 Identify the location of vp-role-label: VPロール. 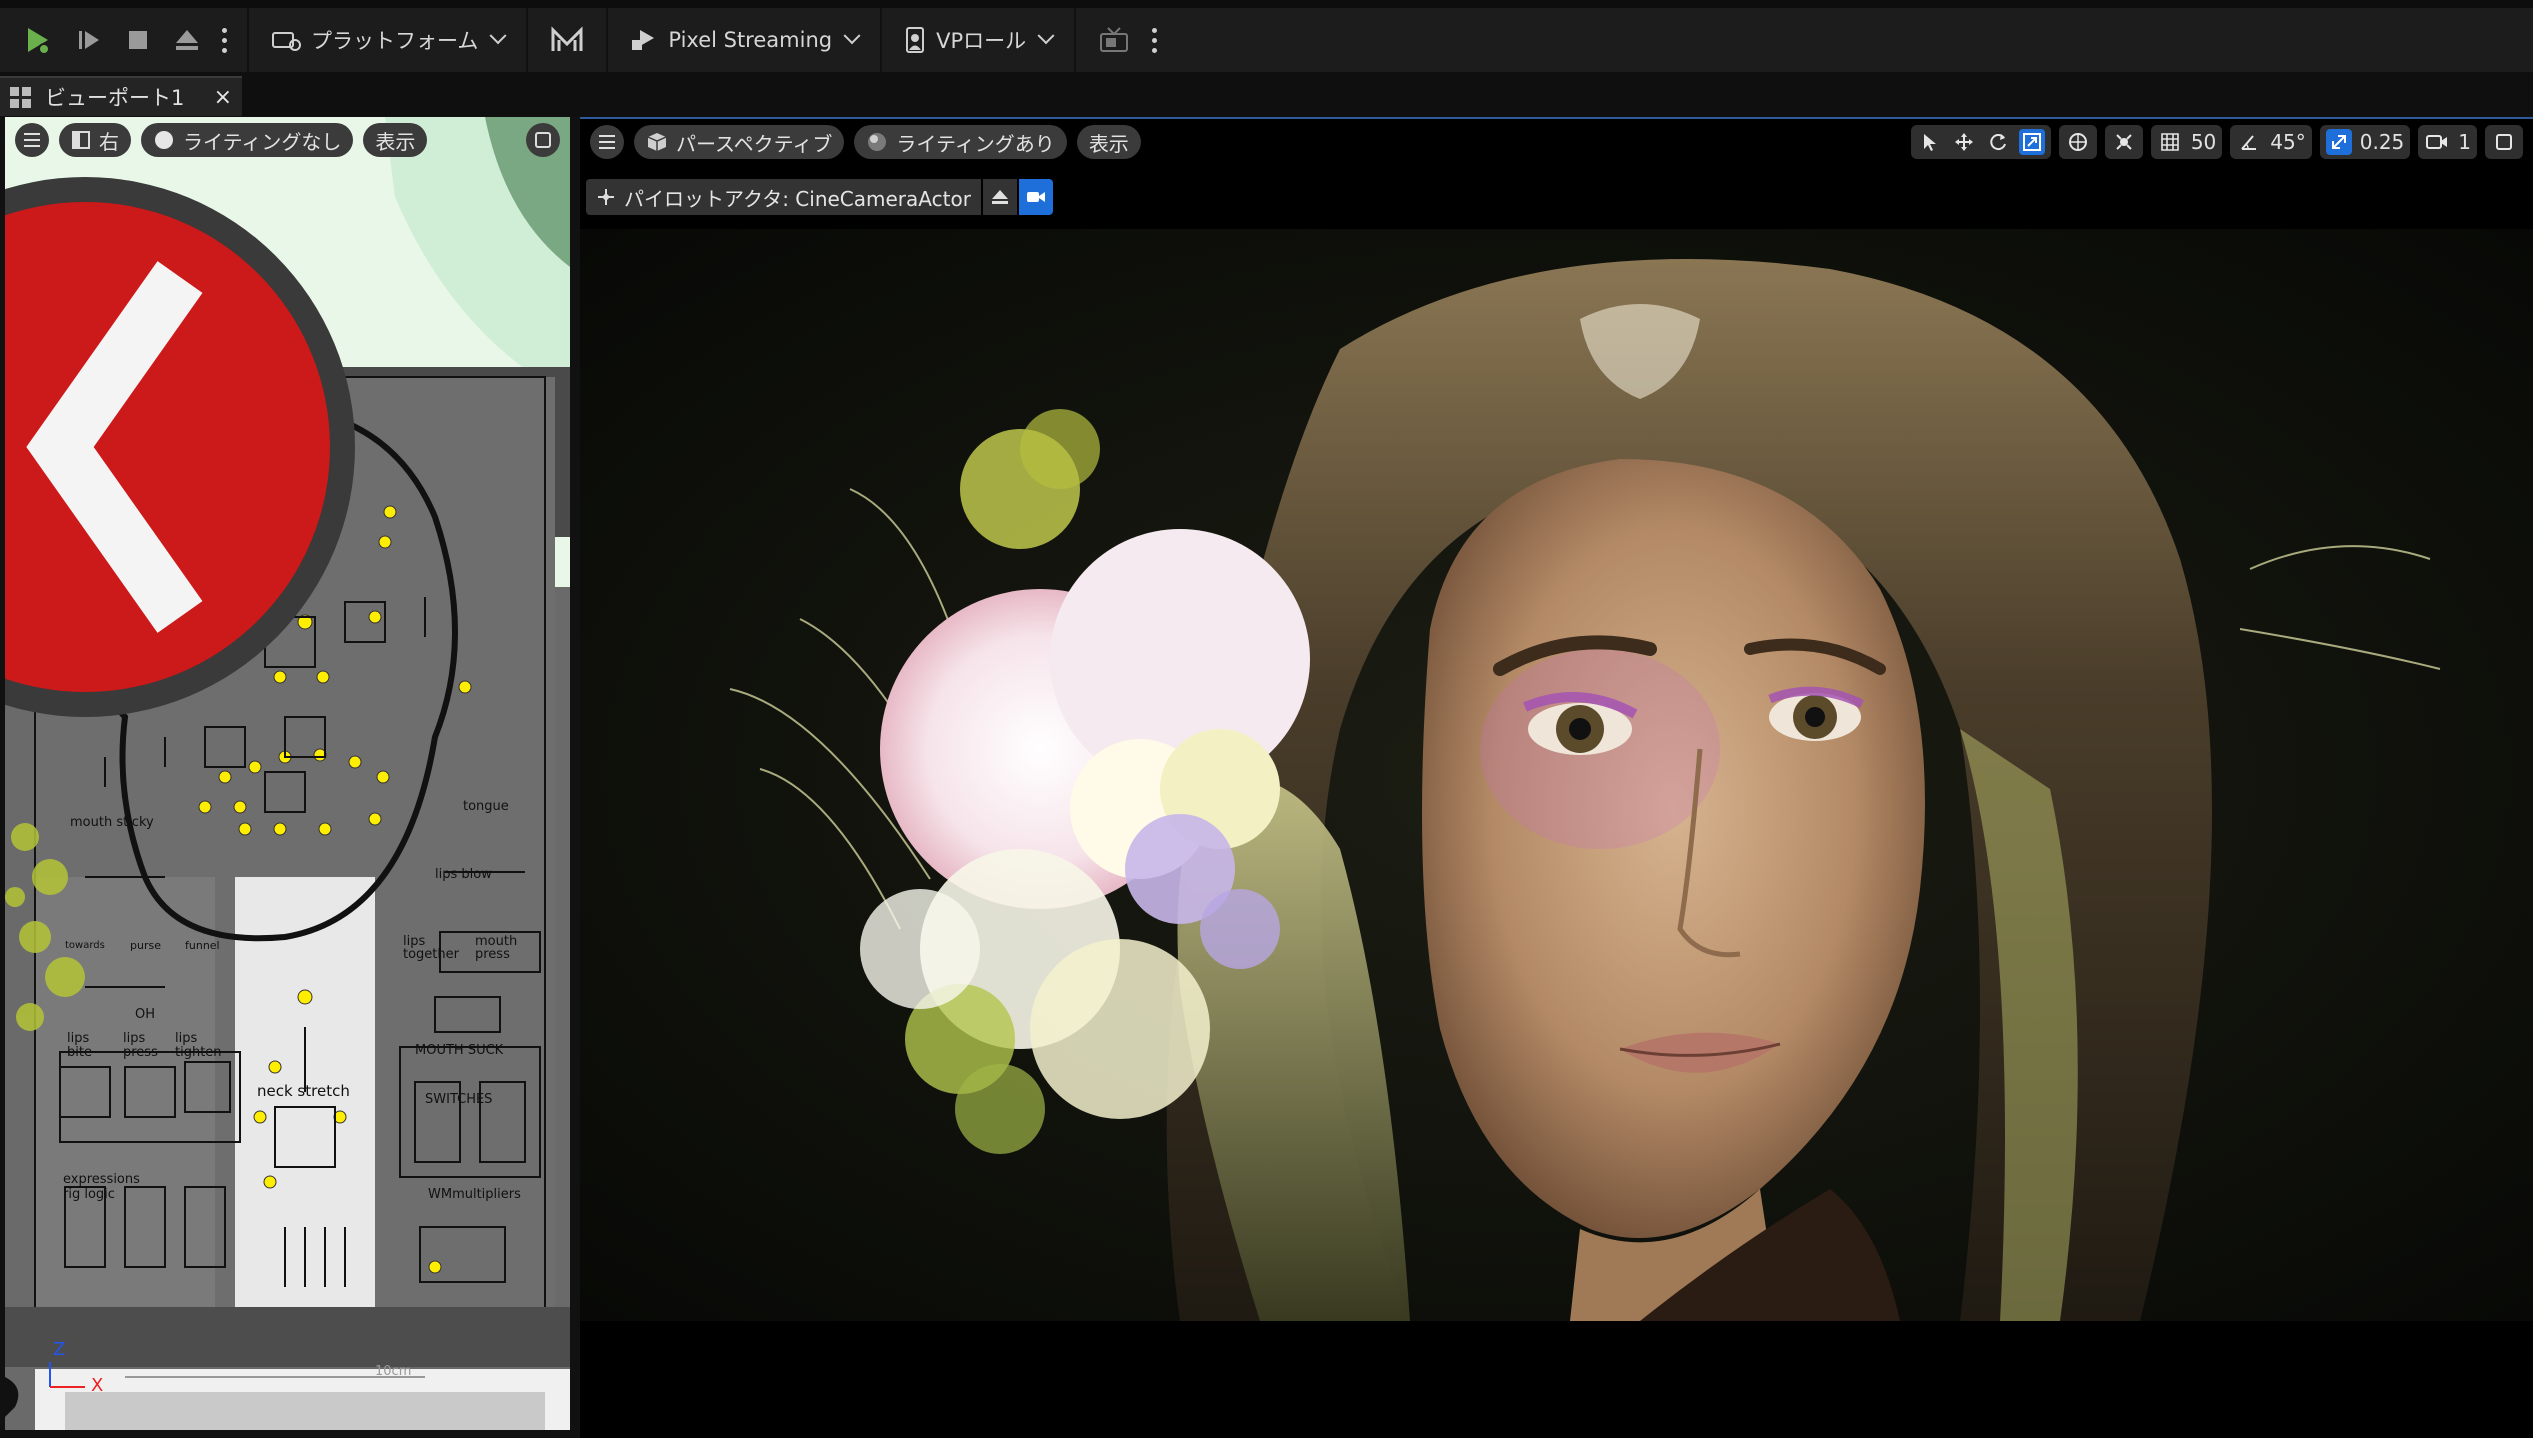
(981, 41).